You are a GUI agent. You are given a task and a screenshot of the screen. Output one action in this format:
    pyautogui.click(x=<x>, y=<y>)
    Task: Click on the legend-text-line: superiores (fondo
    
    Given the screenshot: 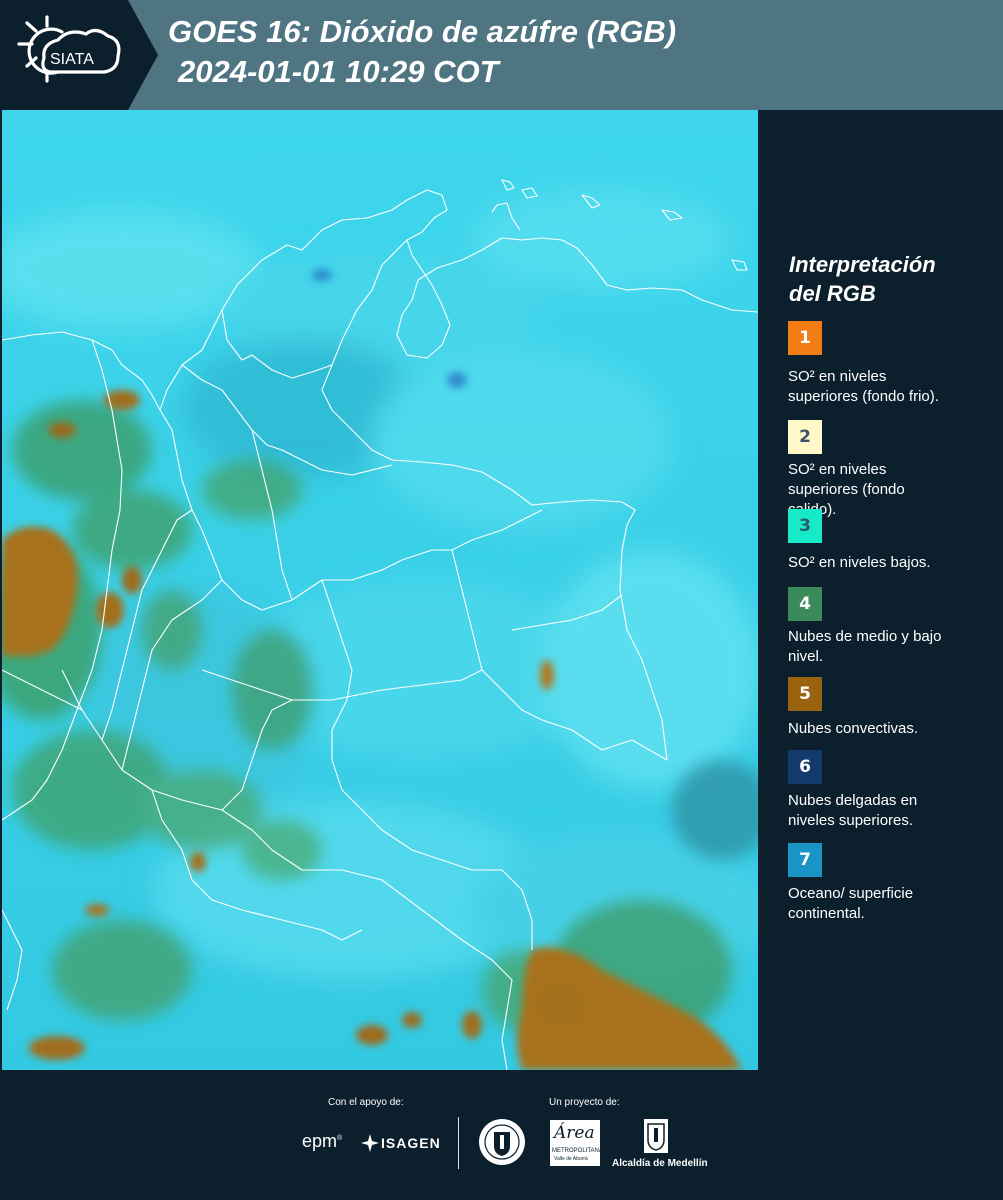 What is the action you would take?
    pyautogui.click(x=846, y=489)
    